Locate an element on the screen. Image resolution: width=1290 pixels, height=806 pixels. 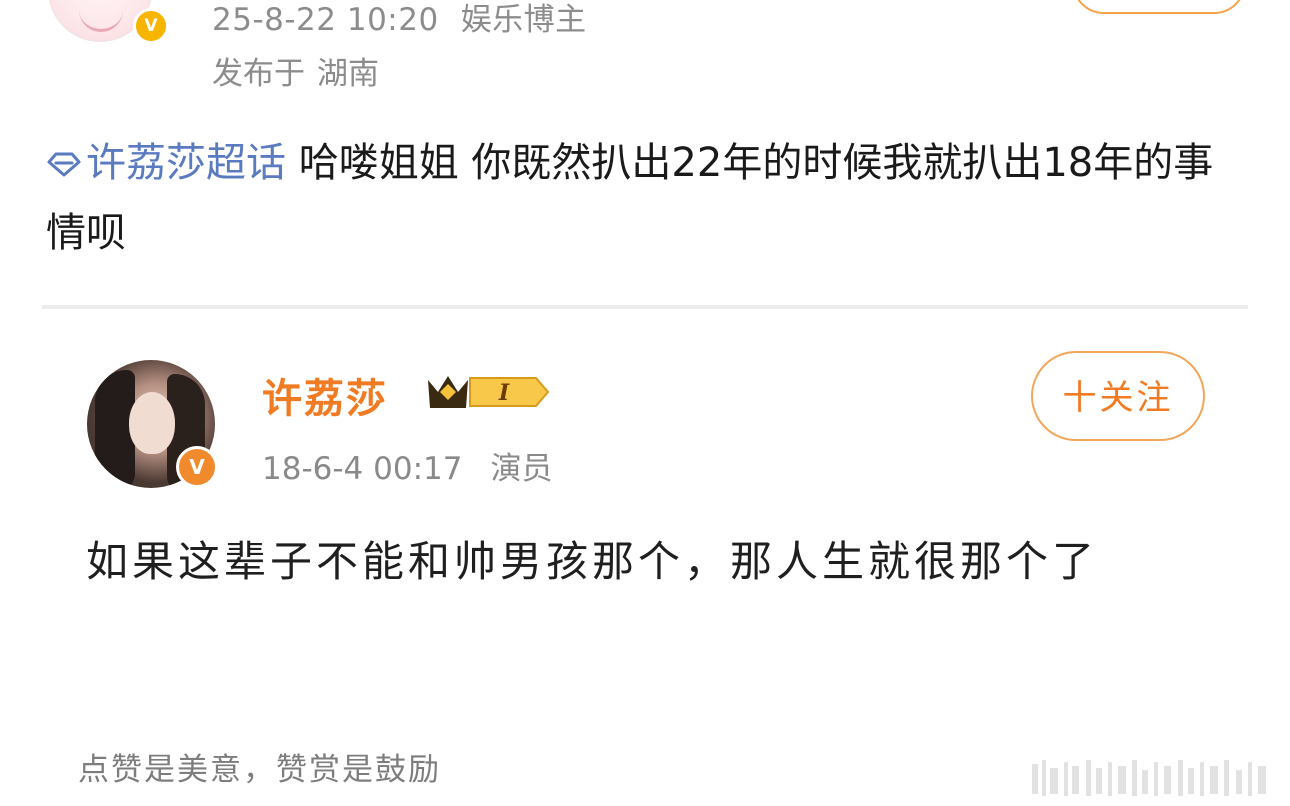
crown-level-badge-icon: I is located at coordinates (489, 392).